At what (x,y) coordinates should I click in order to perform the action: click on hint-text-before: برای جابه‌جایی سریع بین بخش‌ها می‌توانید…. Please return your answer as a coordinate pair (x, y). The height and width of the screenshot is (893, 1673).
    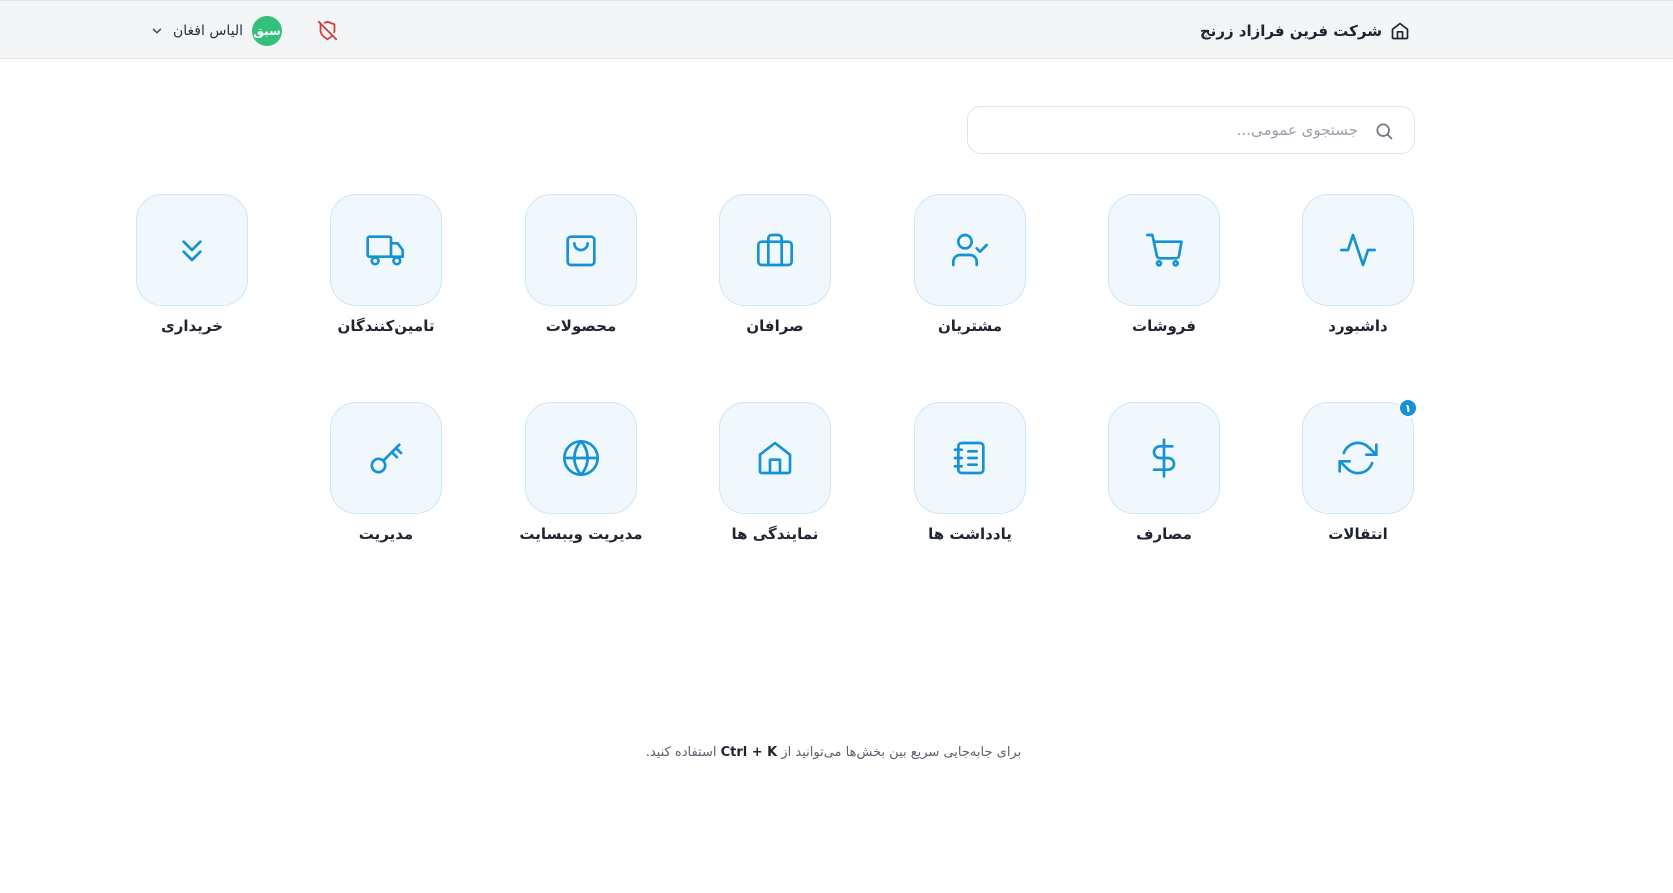
    Looking at the image, I should click on (901, 752).